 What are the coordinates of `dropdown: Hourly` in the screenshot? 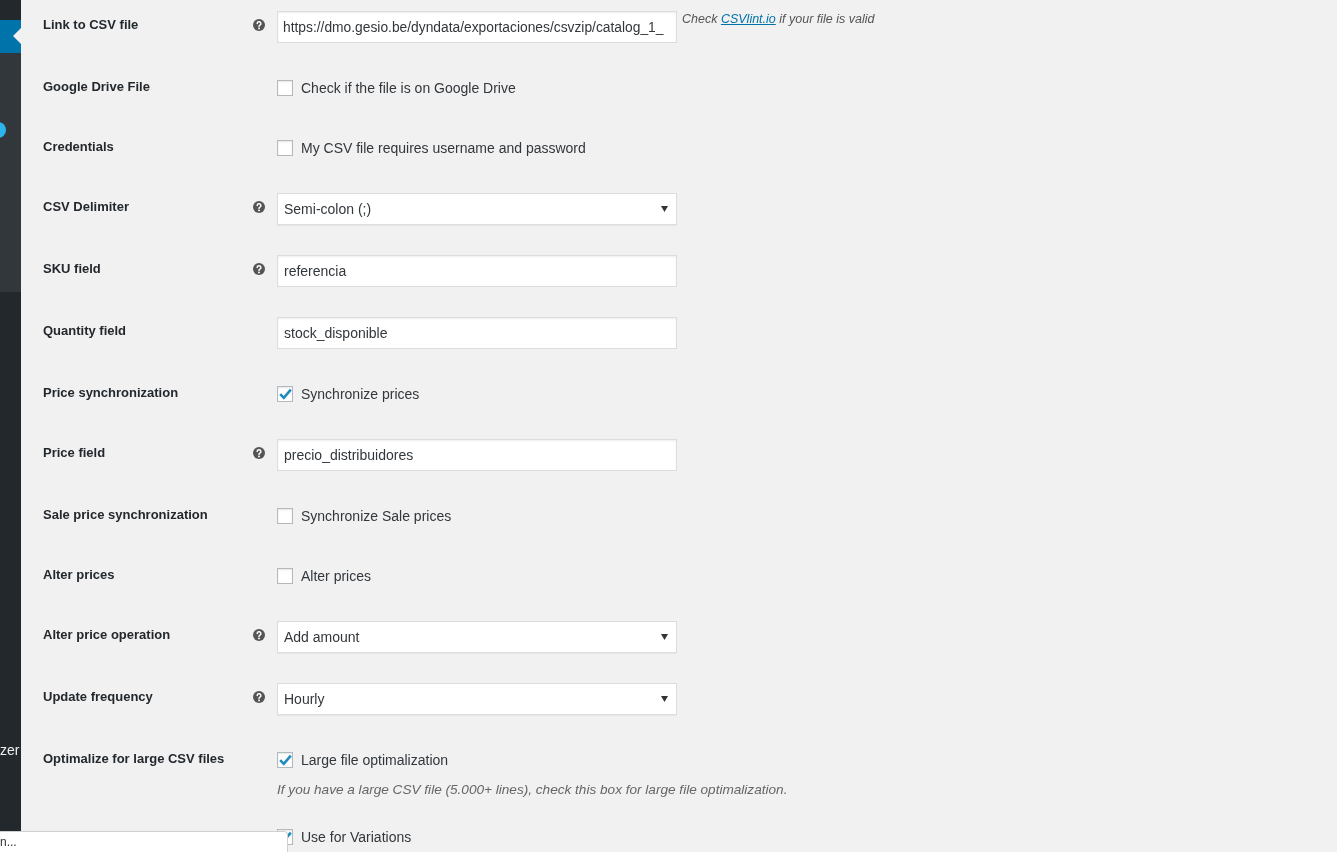 It's located at (477, 699).